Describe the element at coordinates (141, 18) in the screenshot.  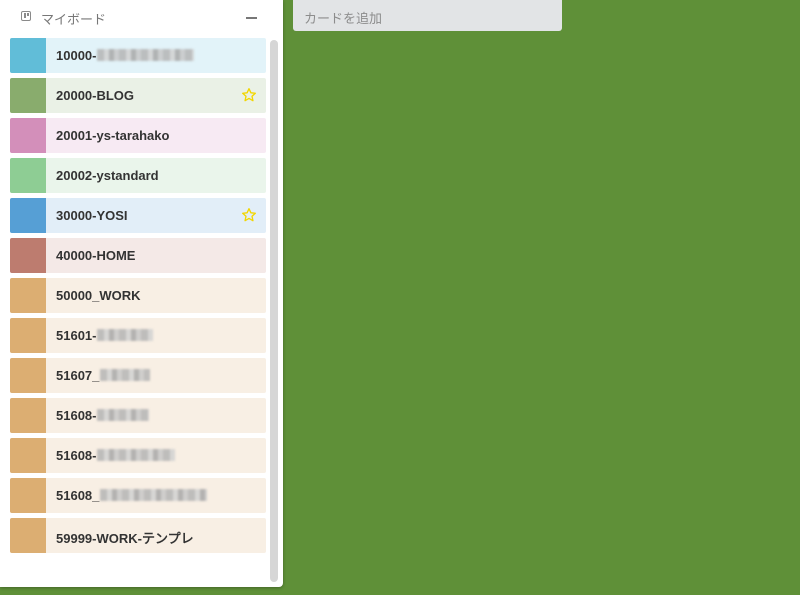
I see `boards-panel-header: マイボード` at that location.